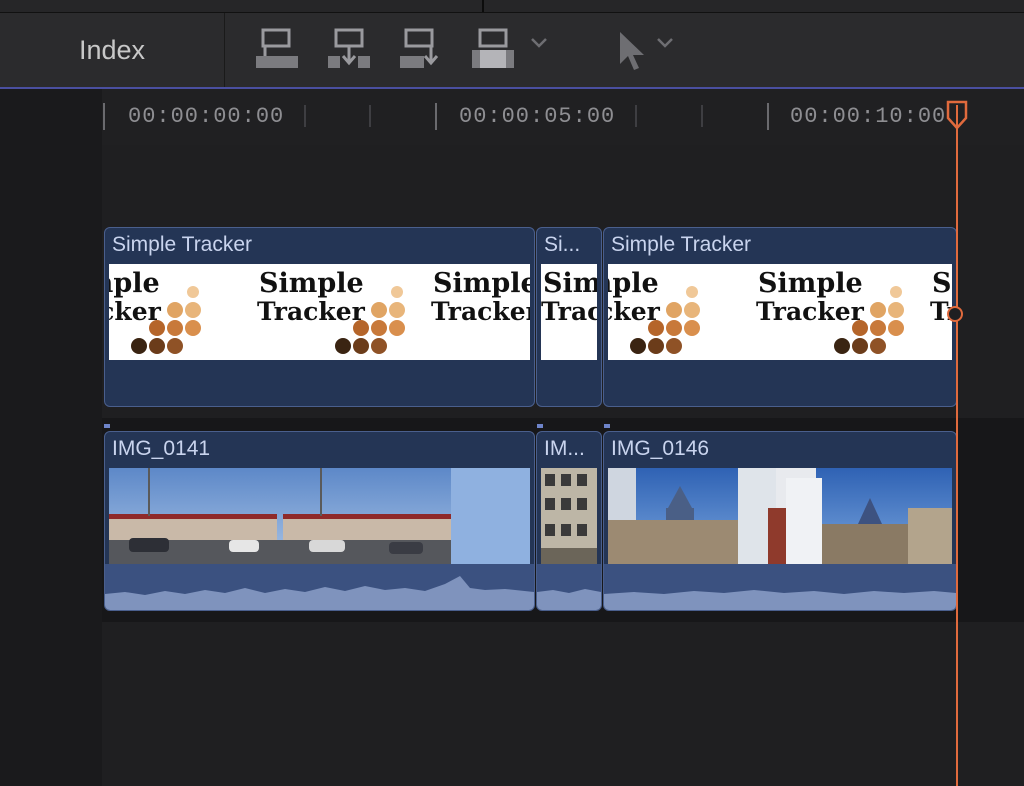 Image resolution: width=1024 pixels, height=786 pixels. What do you see at coordinates (957, 445) in the screenshot?
I see `playhead-line` at bounding box center [957, 445].